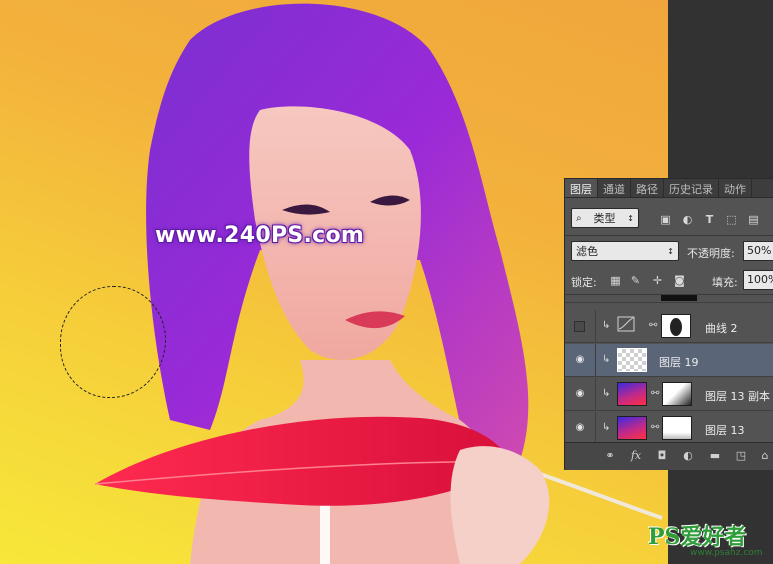 This screenshot has width=773, height=564. I want to click on lock-pixels-icon: ✎, so click(635, 280).